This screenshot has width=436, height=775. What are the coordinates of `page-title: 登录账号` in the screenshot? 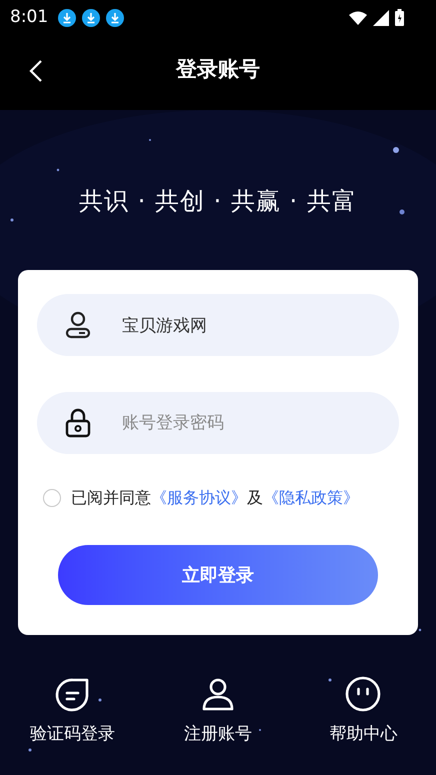 It's located at (218, 70).